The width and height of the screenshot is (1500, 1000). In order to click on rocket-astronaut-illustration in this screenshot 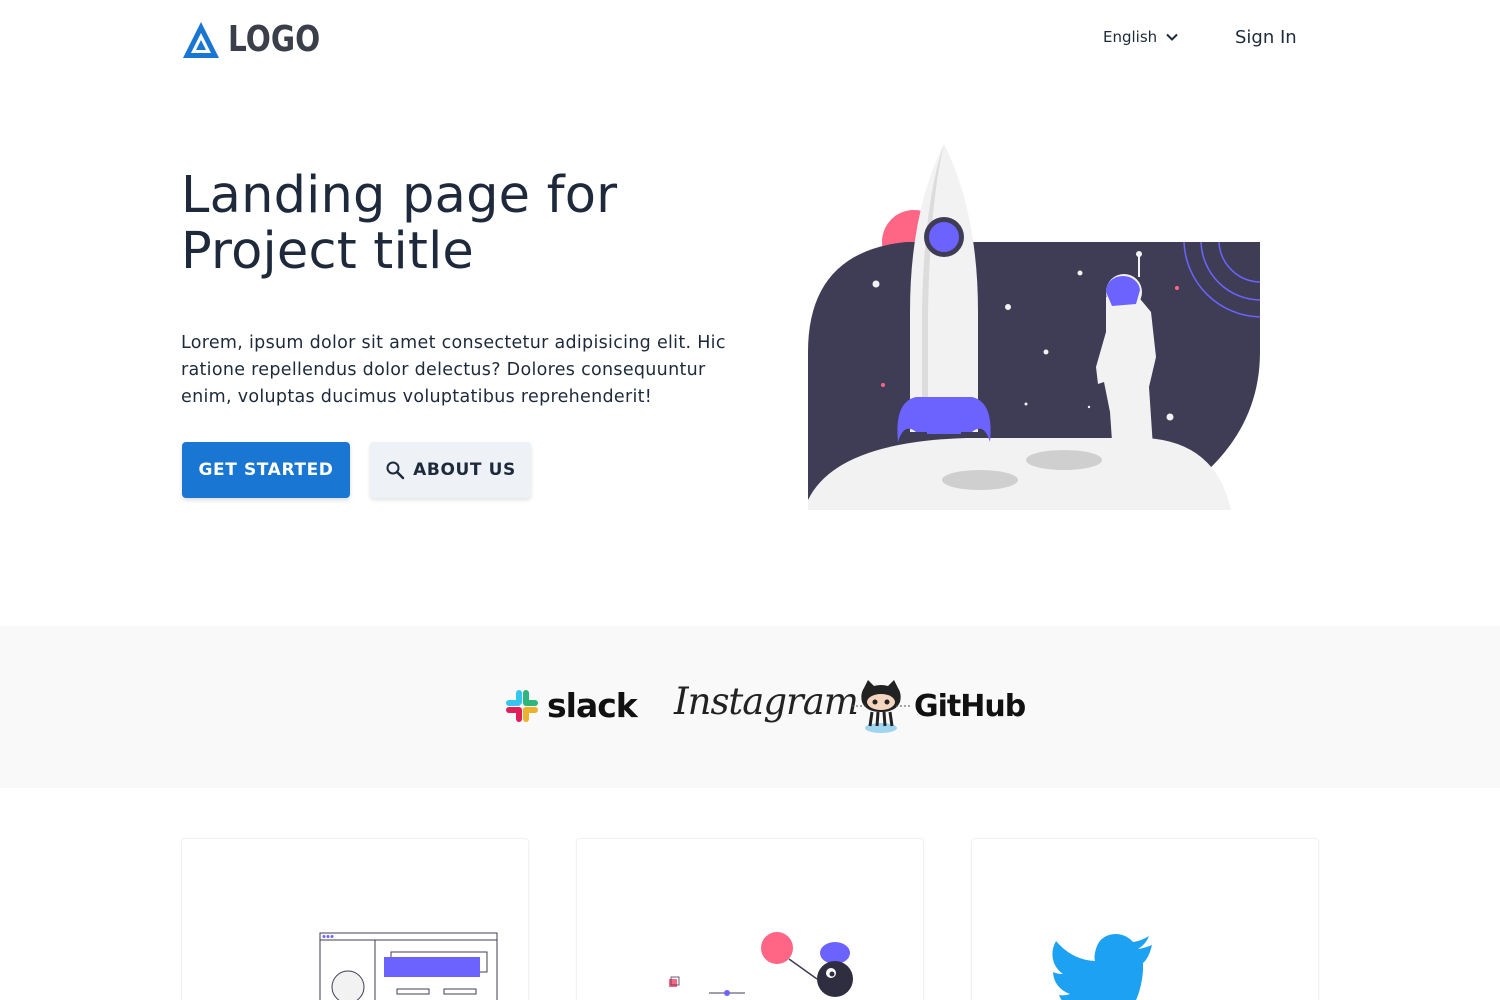, I will do `click(1034, 327)`.